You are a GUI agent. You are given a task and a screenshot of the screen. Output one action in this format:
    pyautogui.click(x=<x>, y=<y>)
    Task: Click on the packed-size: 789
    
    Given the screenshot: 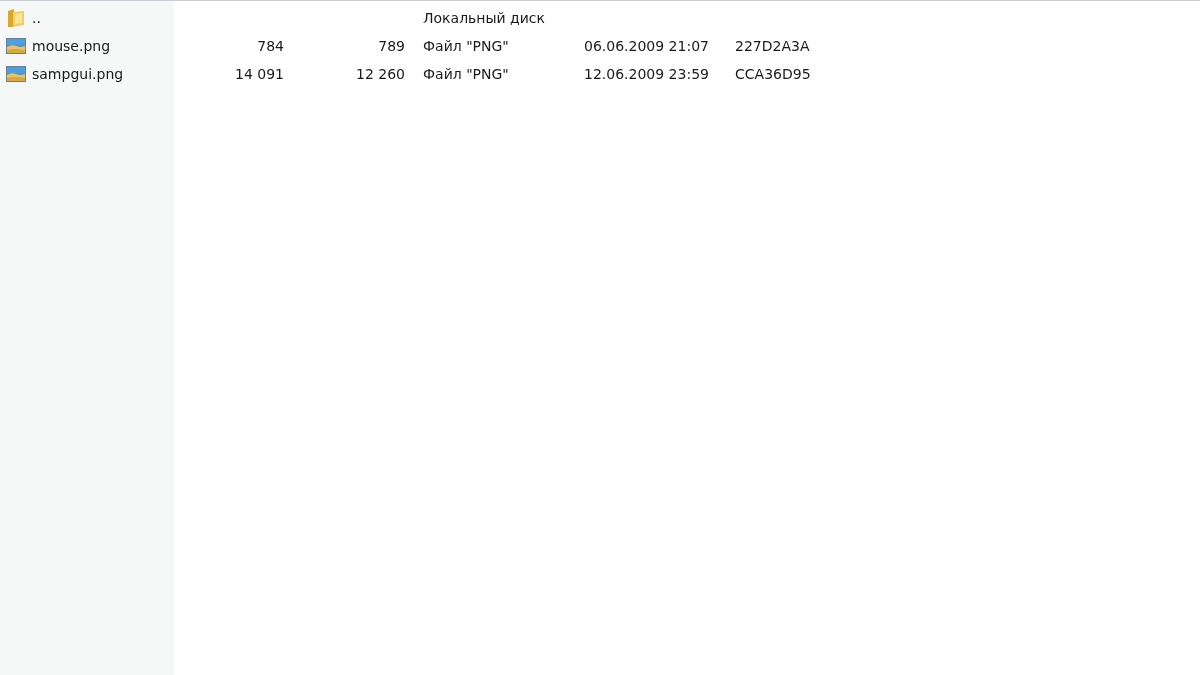 What is the action you would take?
    pyautogui.click(x=391, y=46)
    